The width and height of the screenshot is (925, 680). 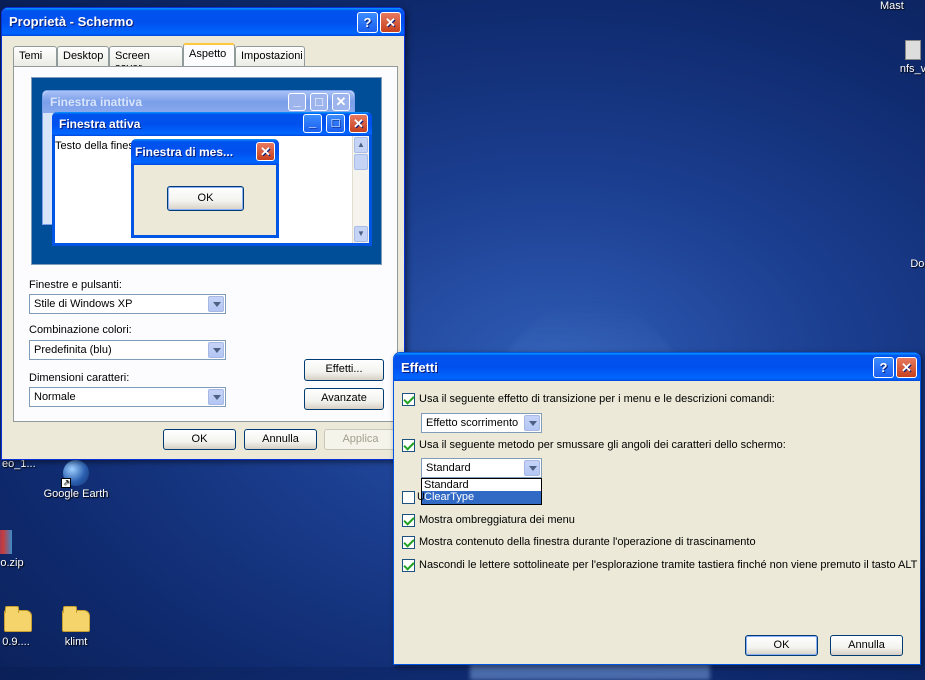 I want to click on display-properties-titlebar: Proprietà - Schermo ? ✕, so click(x=203, y=22).